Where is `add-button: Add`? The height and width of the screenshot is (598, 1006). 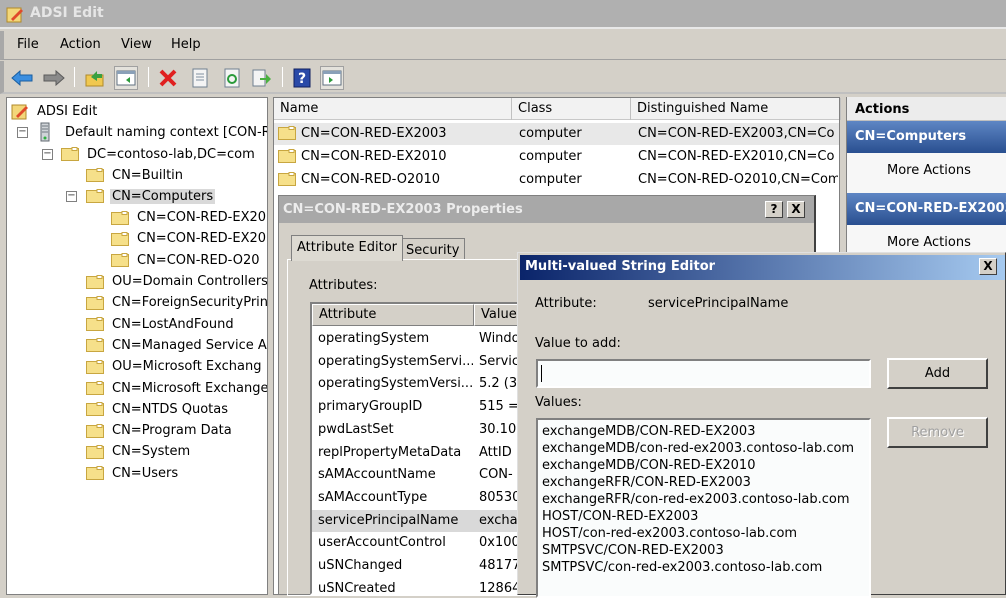
add-button: Add is located at coordinates (937, 373).